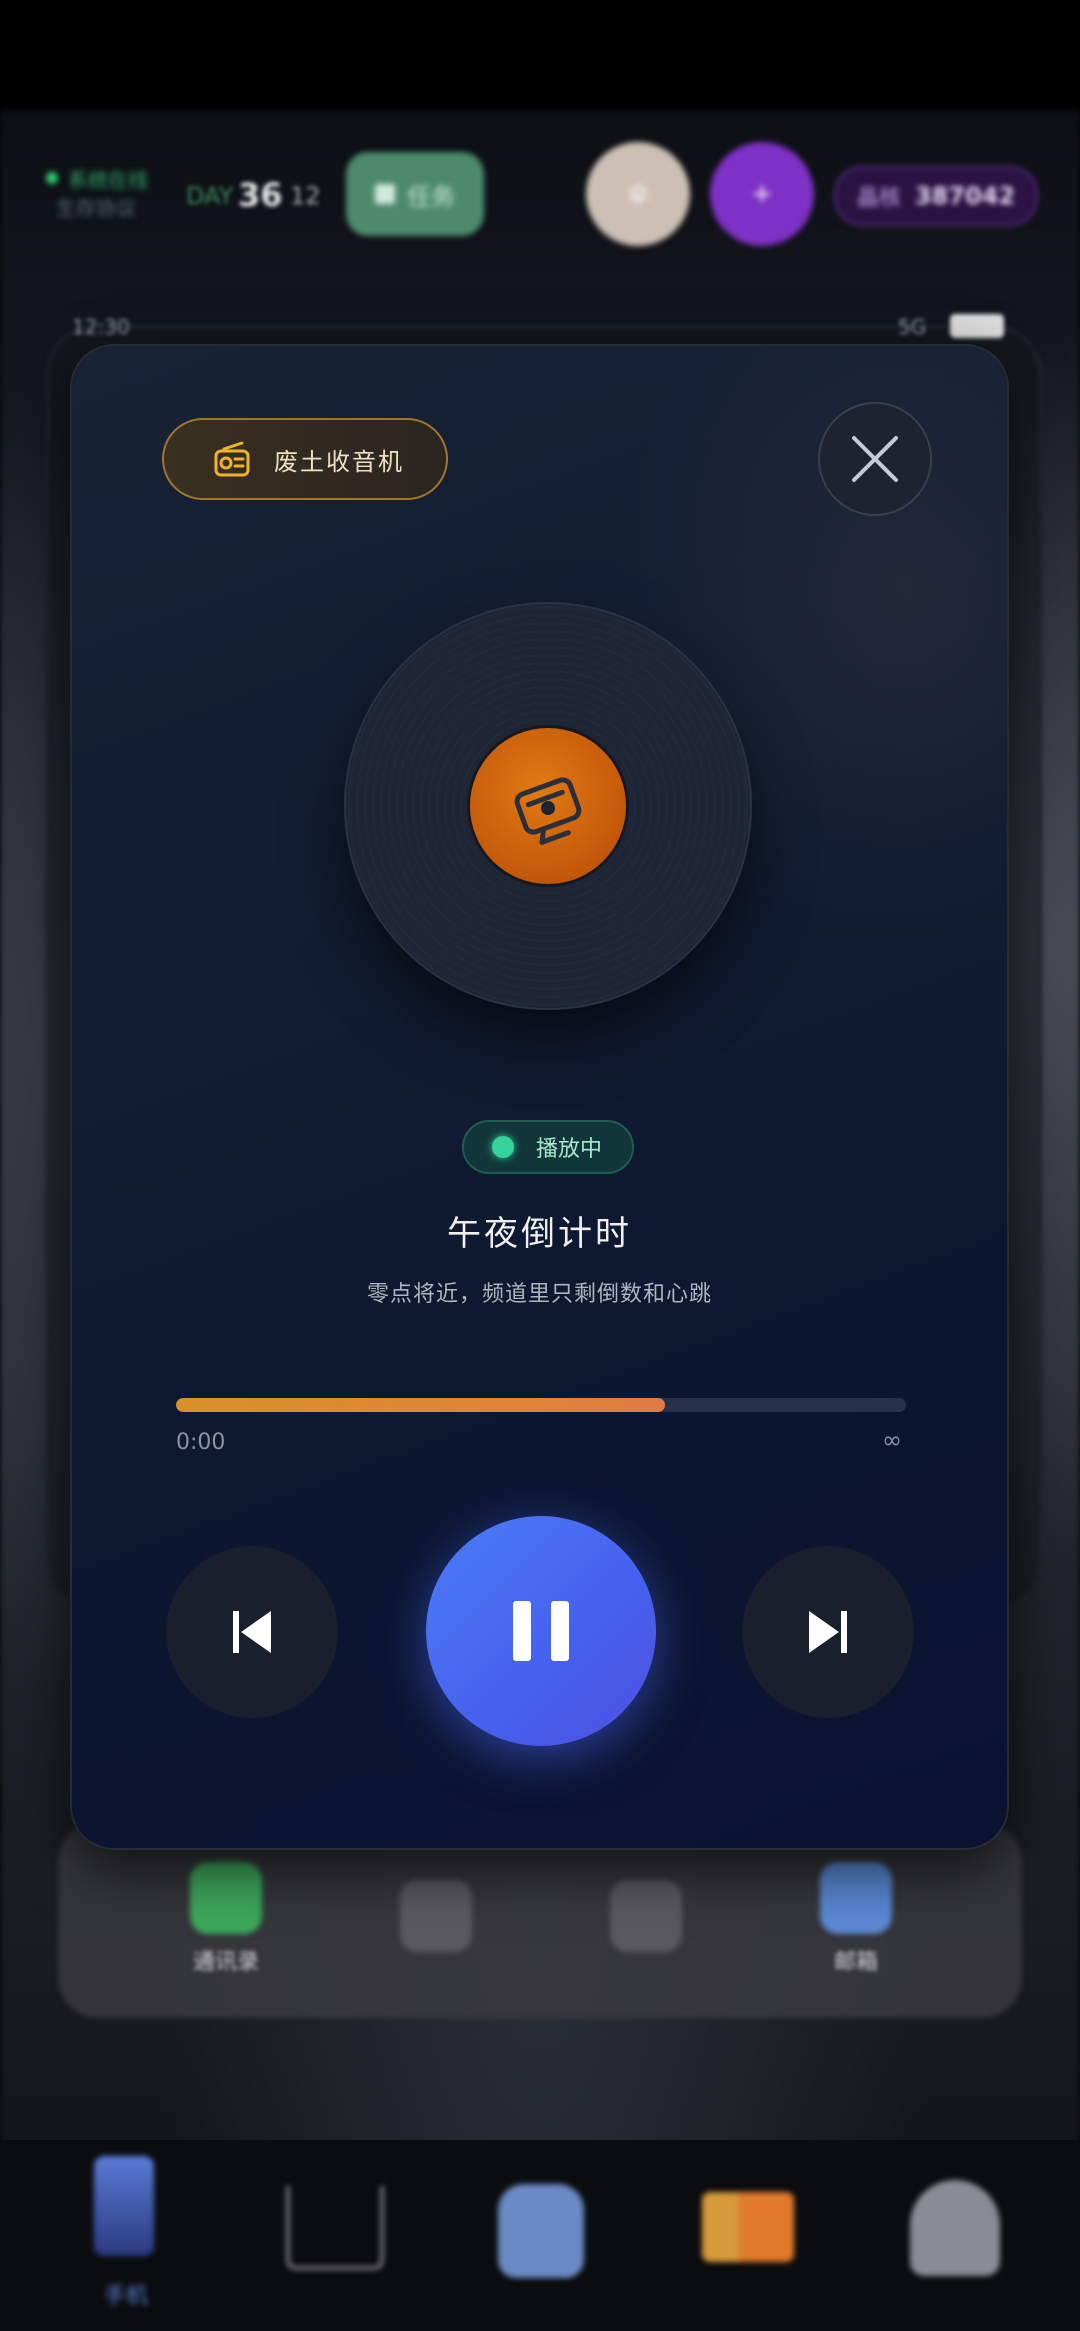  Describe the element at coordinates (646, 1916) in the screenshot. I see `dock-app-phone` at that location.